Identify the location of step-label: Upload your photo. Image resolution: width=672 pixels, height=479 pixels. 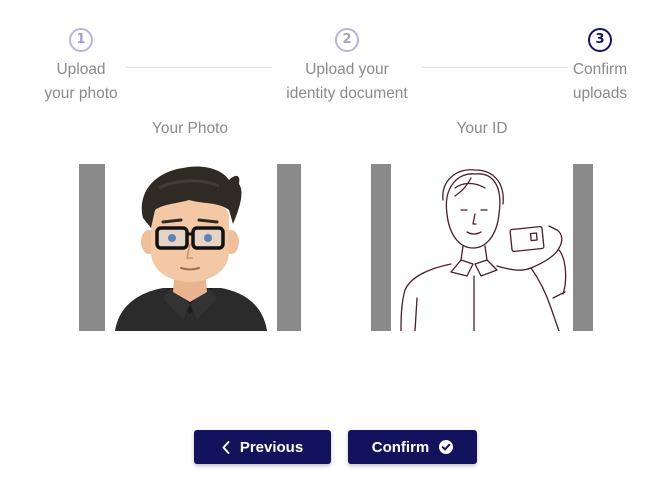
(81, 82).